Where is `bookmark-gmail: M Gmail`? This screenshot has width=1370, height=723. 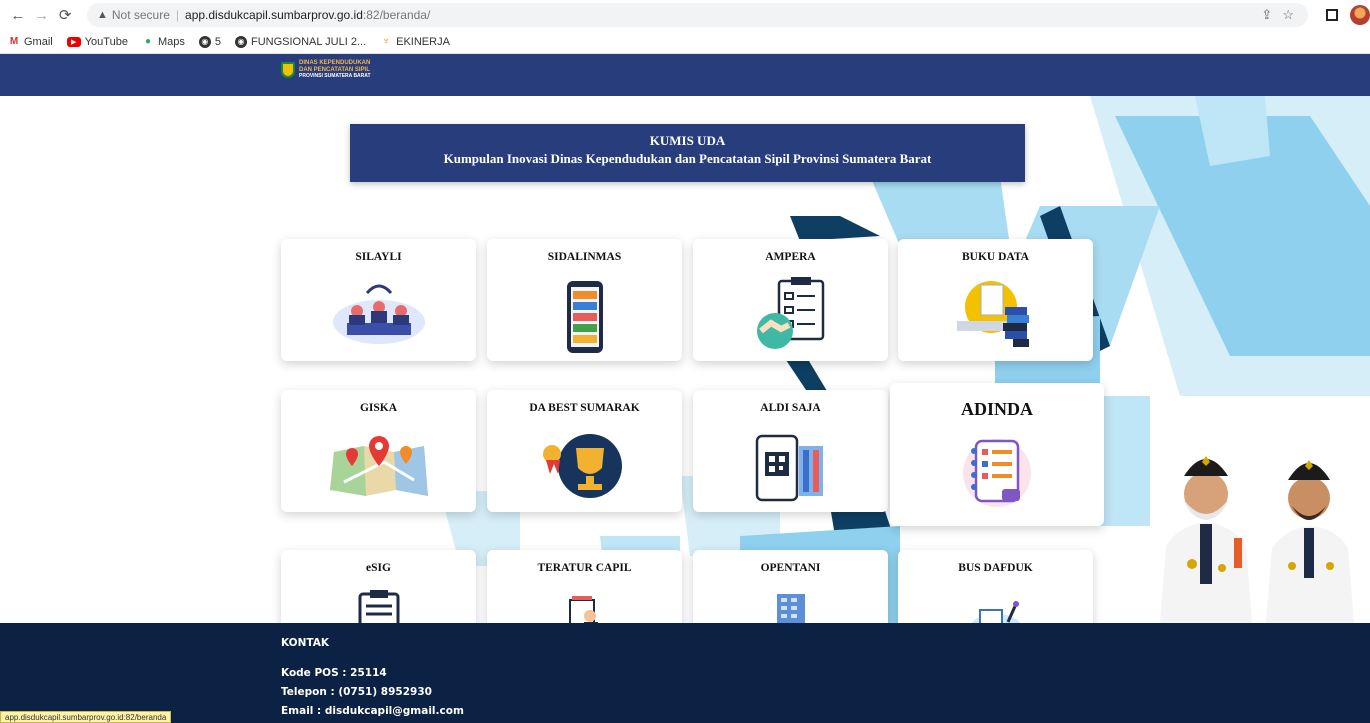 bookmark-gmail: M Gmail is located at coordinates (30, 42).